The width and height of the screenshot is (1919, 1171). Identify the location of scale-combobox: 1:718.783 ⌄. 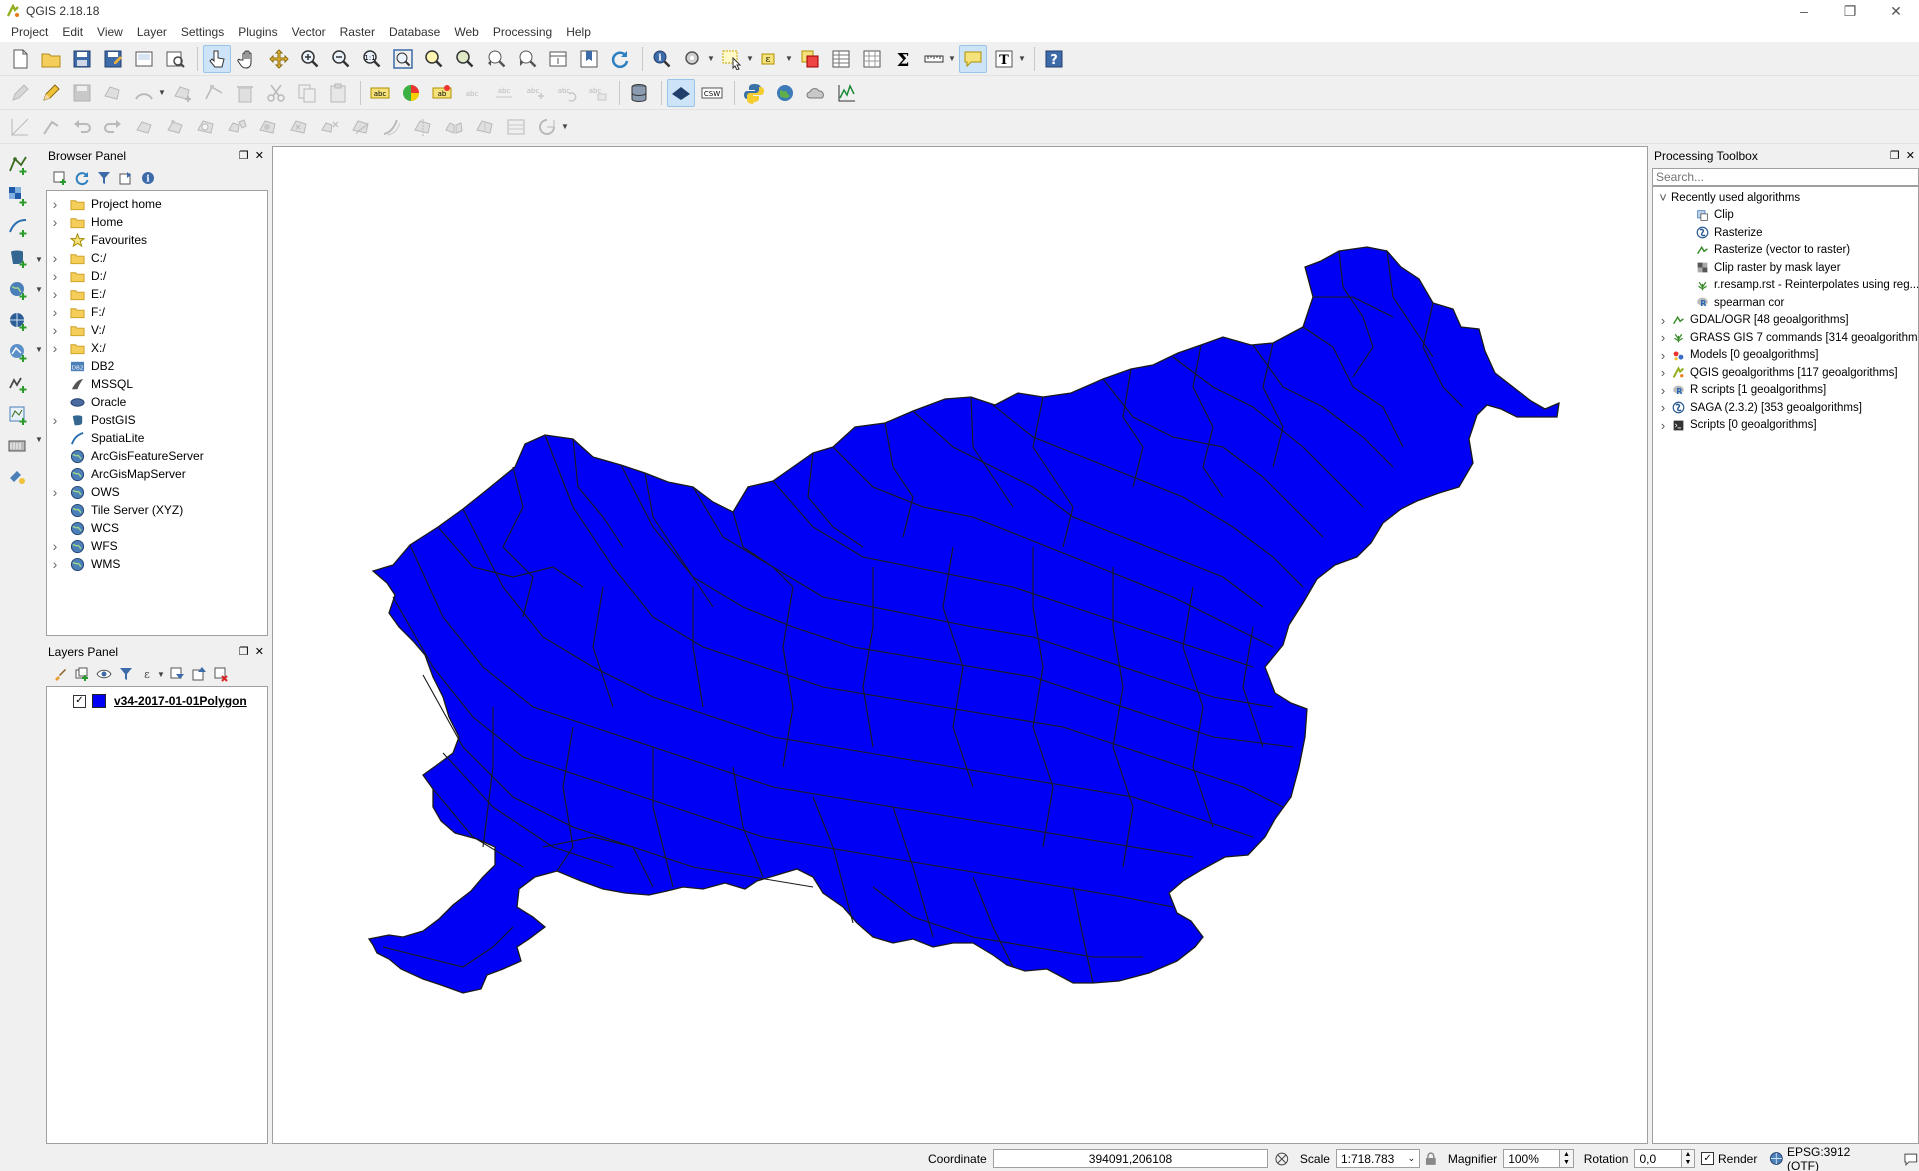
(1378, 1158).